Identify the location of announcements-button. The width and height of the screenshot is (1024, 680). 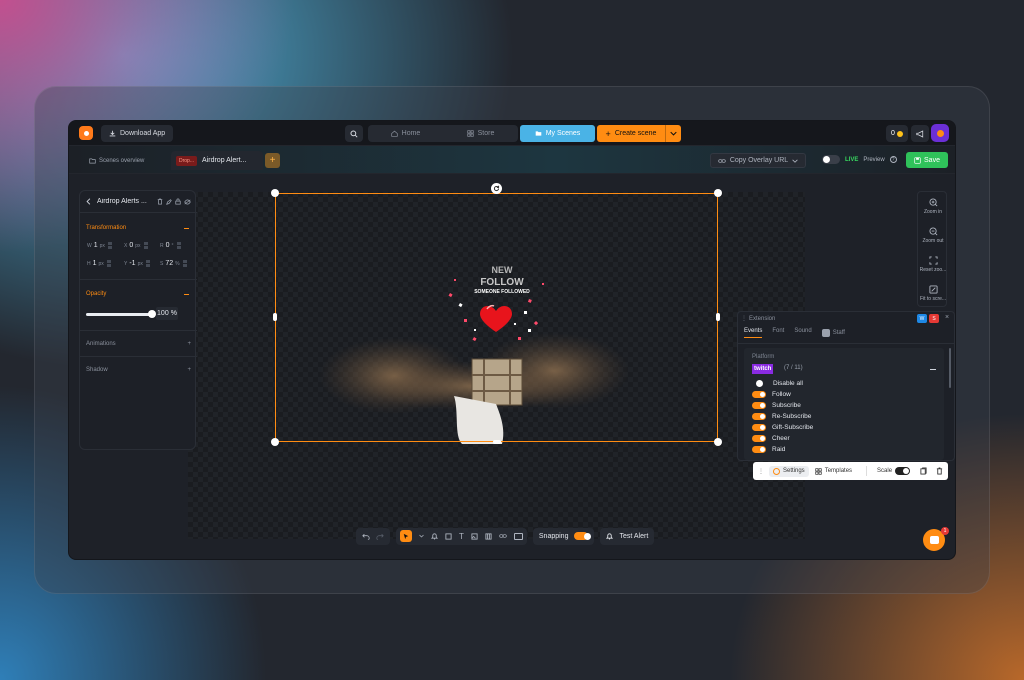
(920, 133).